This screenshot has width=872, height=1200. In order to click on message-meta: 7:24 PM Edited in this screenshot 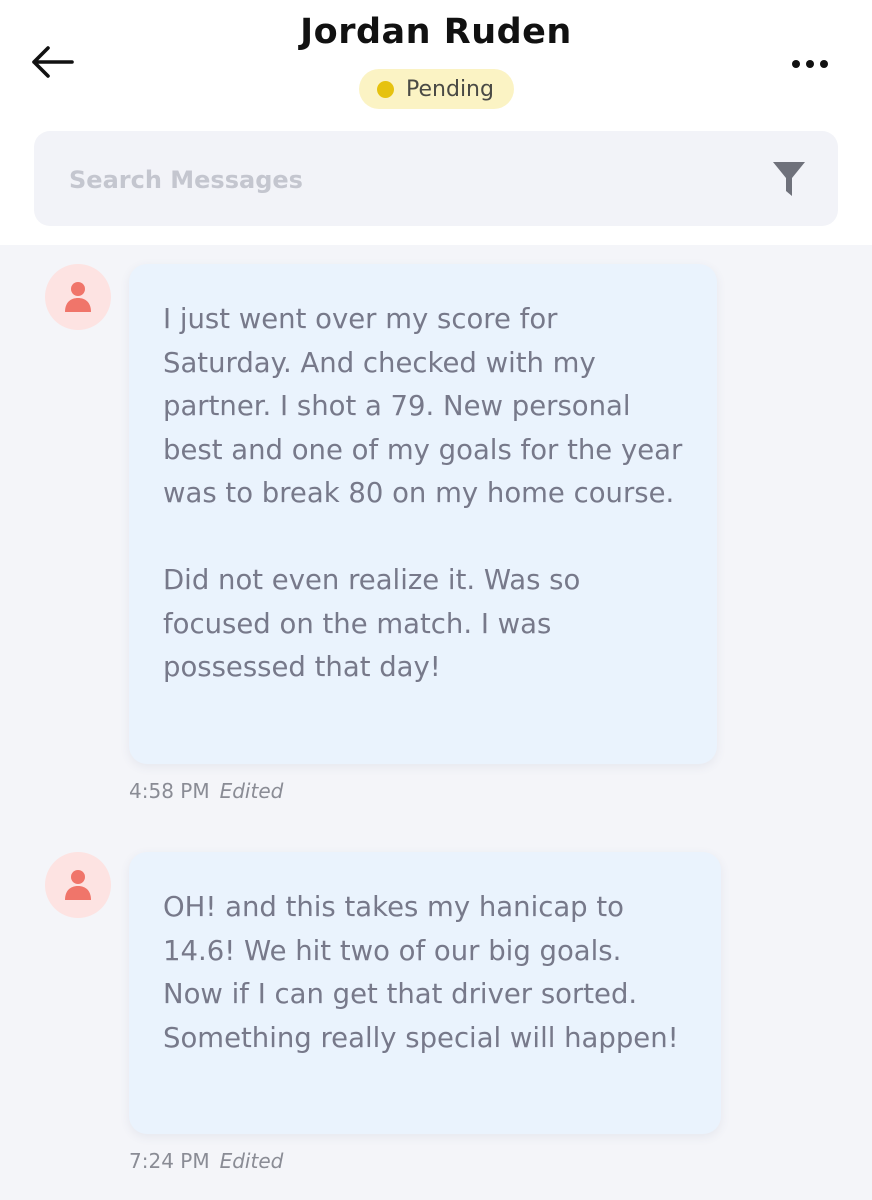, I will do `click(206, 1161)`.